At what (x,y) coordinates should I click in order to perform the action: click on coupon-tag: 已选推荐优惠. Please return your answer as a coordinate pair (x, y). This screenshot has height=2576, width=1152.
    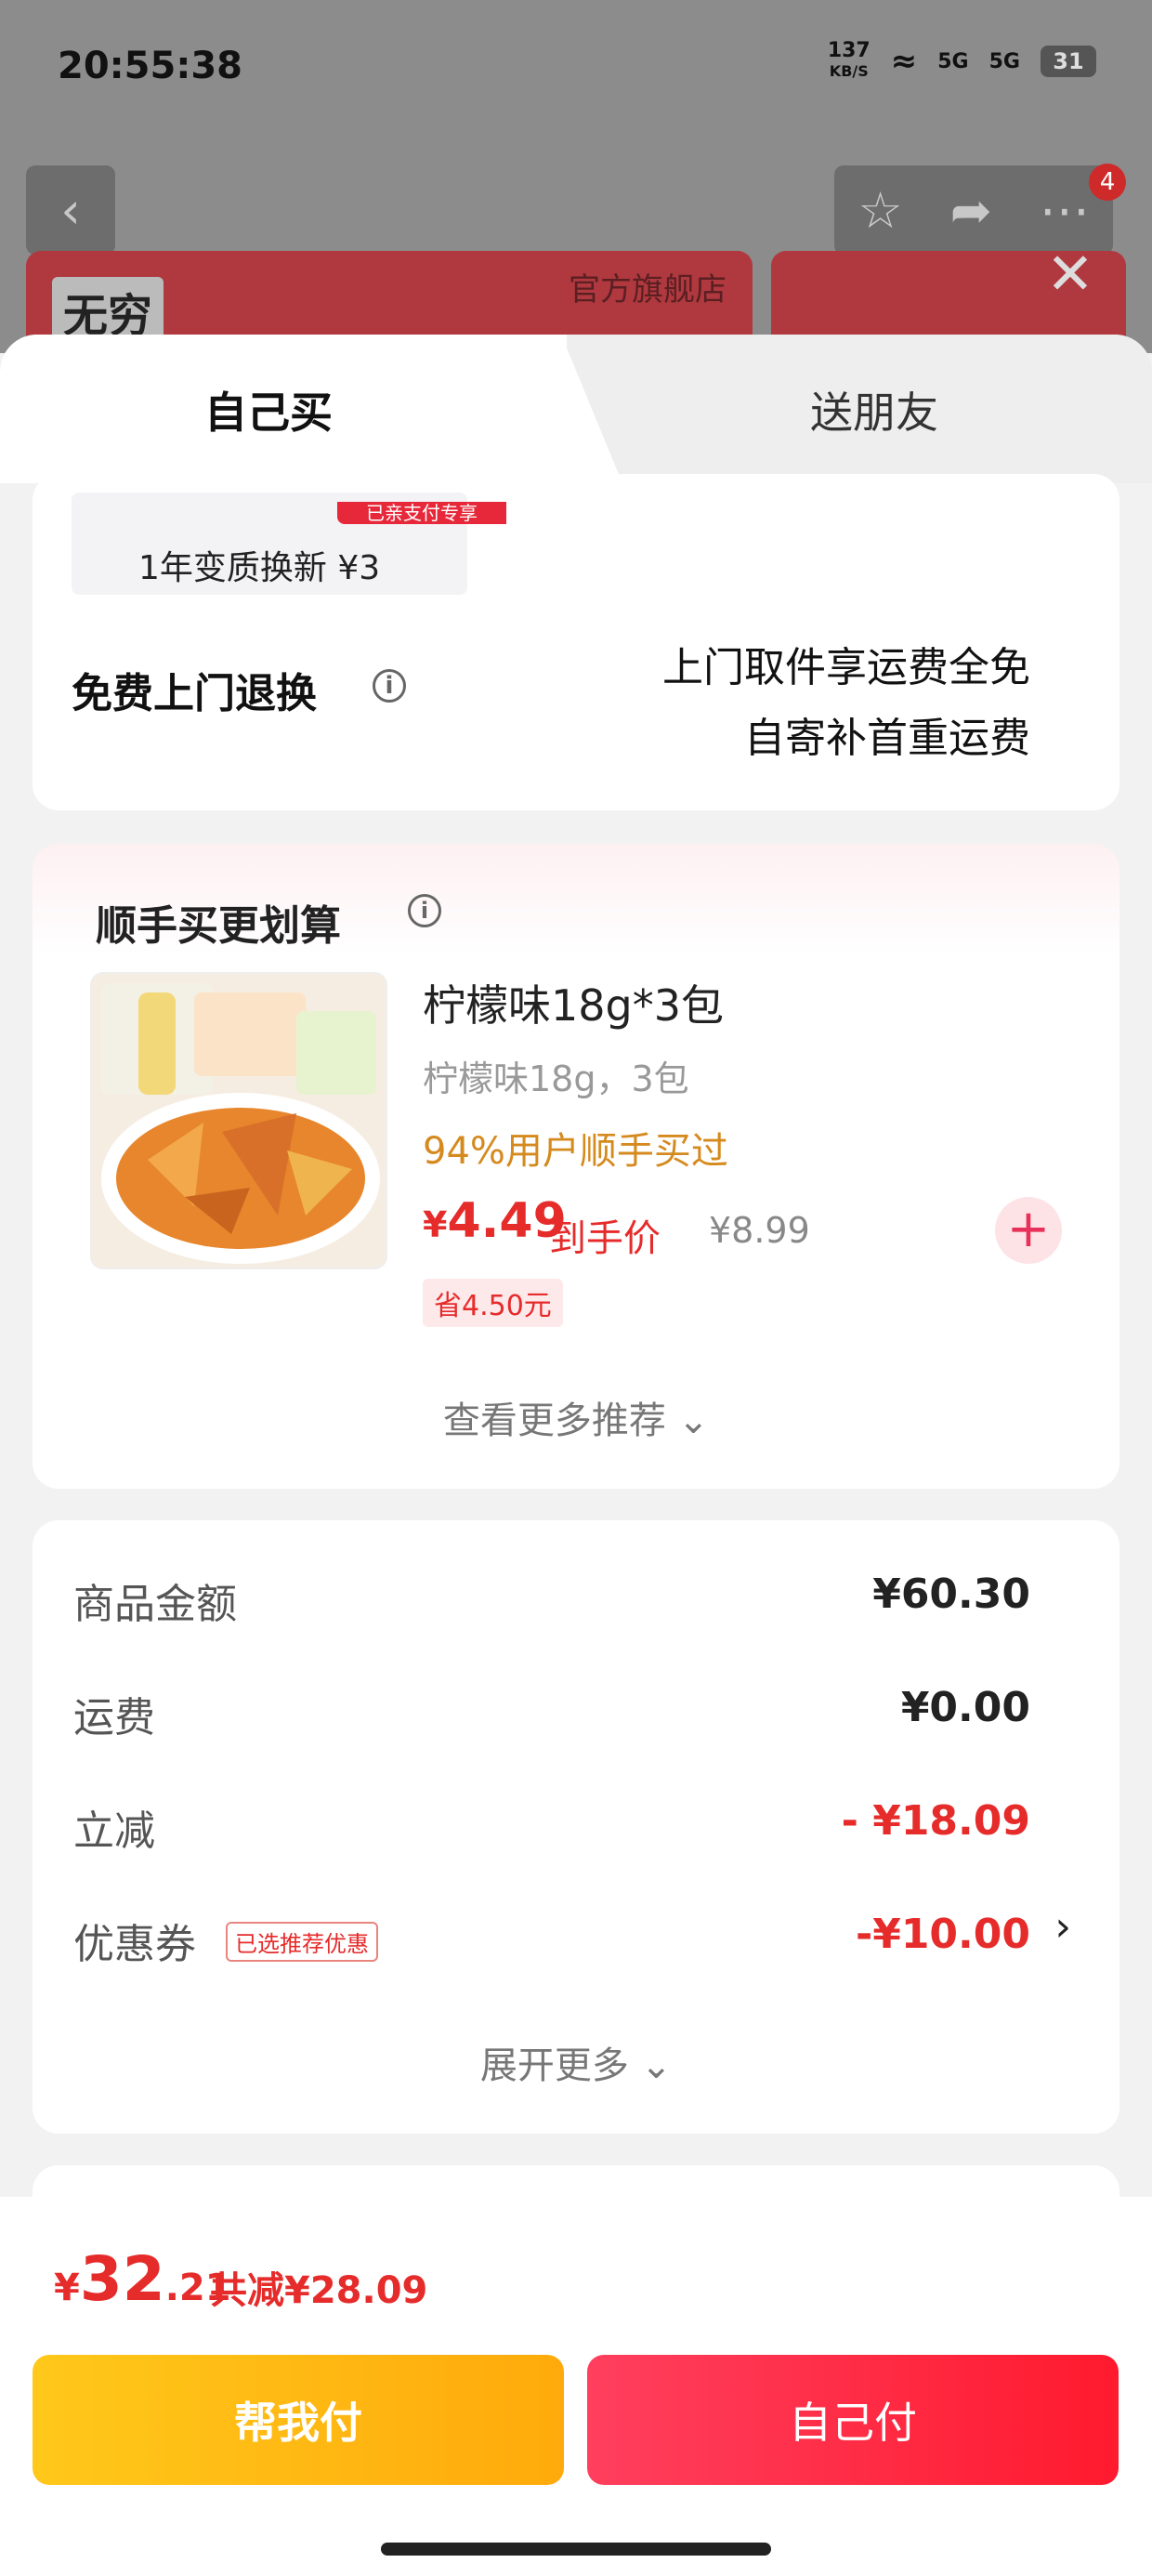
    Looking at the image, I should click on (302, 1942).